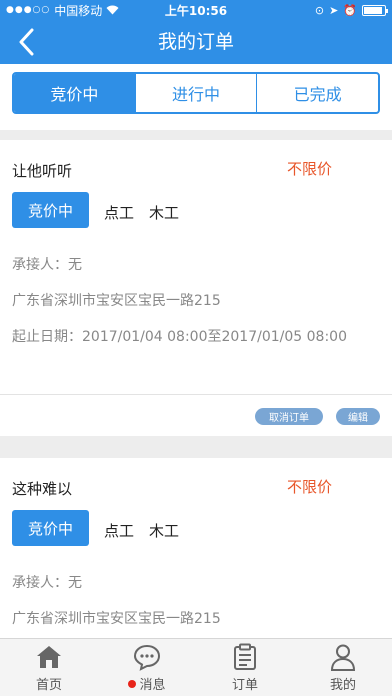 Image resolution: width=392 pixels, height=696 pixels. Describe the element at coordinates (152, 685) in the screenshot. I see `tabbar-label: 消息` at that location.